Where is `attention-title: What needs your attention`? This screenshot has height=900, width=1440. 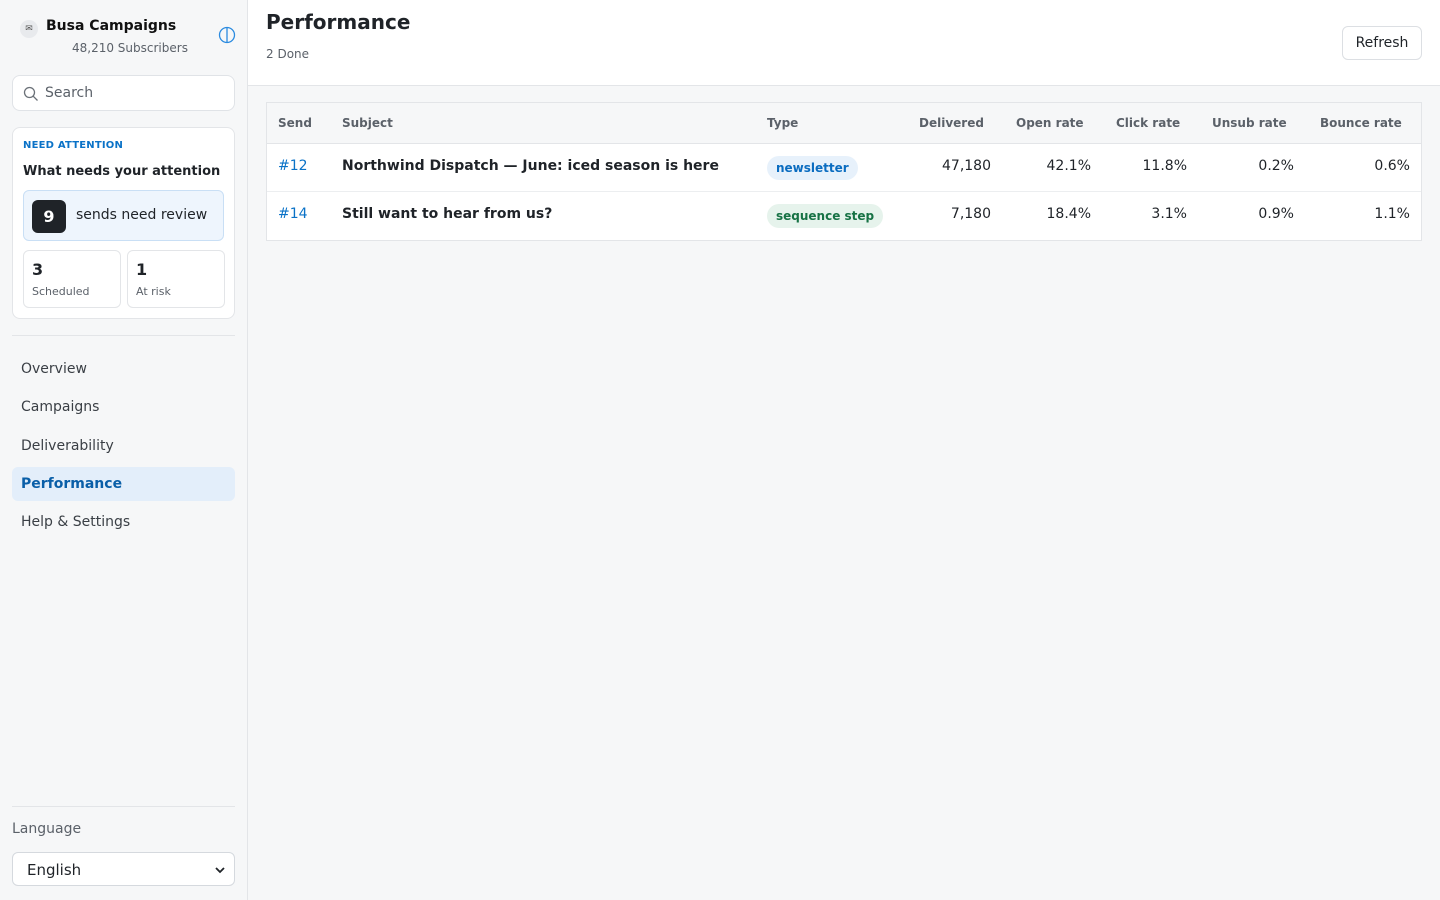 attention-title: What needs your attention is located at coordinates (122, 171).